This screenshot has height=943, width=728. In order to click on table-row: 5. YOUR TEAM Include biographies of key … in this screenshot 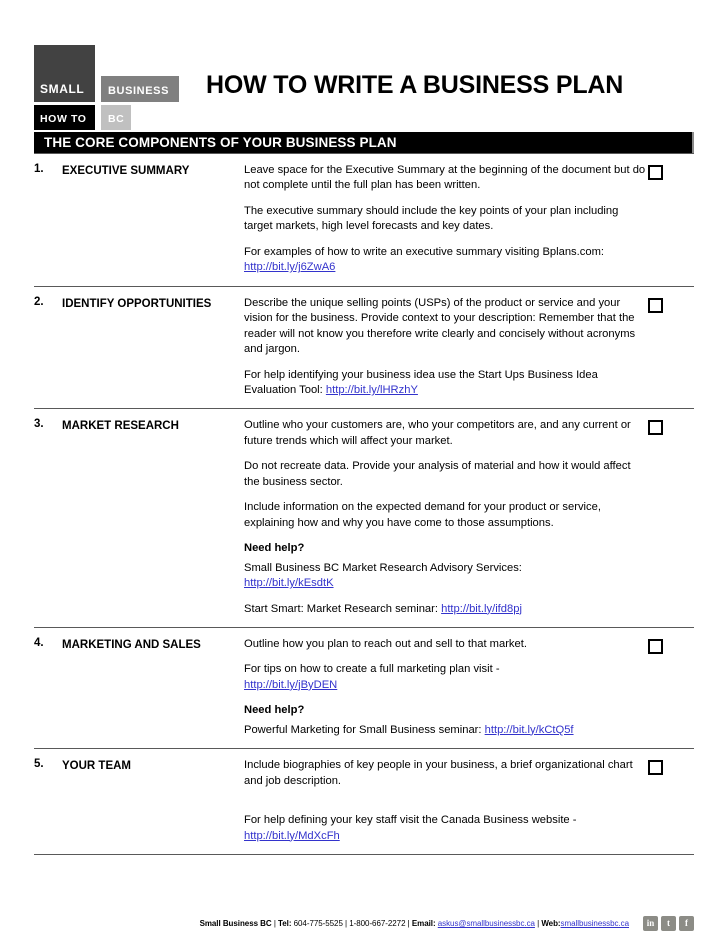, I will do `click(364, 802)`.